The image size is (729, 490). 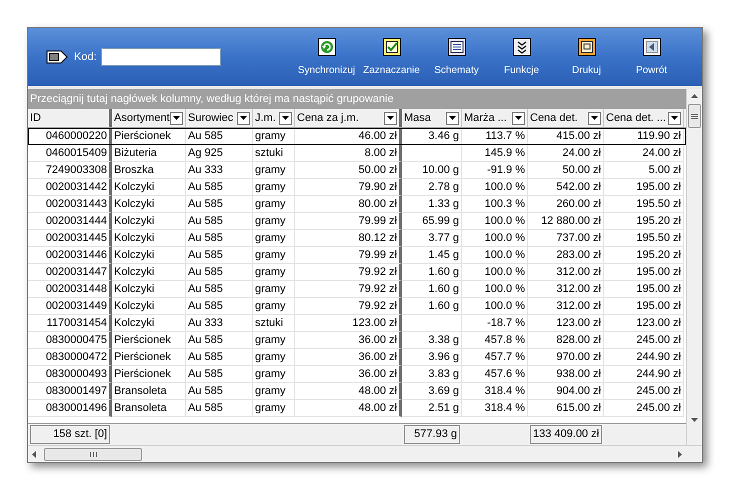 I want to click on toolbar-button: Drukuj, so click(x=586, y=58).